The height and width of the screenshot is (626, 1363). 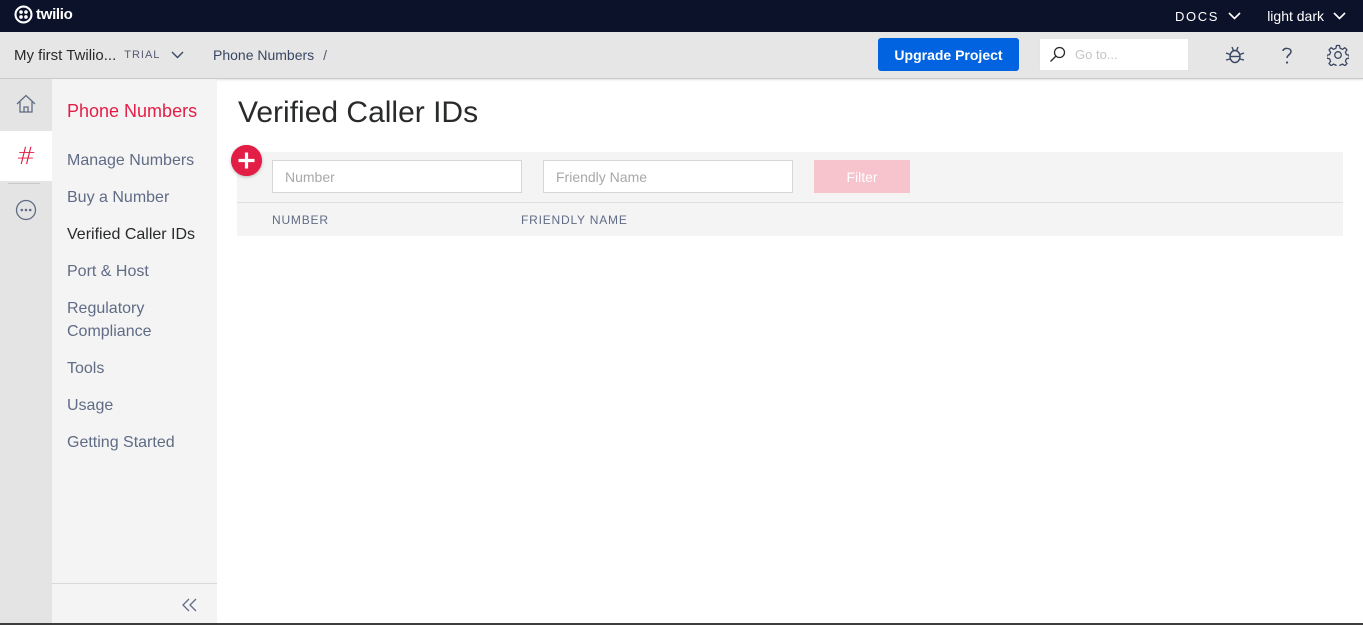 I want to click on theme-menu: light dark, so click(x=1306, y=16).